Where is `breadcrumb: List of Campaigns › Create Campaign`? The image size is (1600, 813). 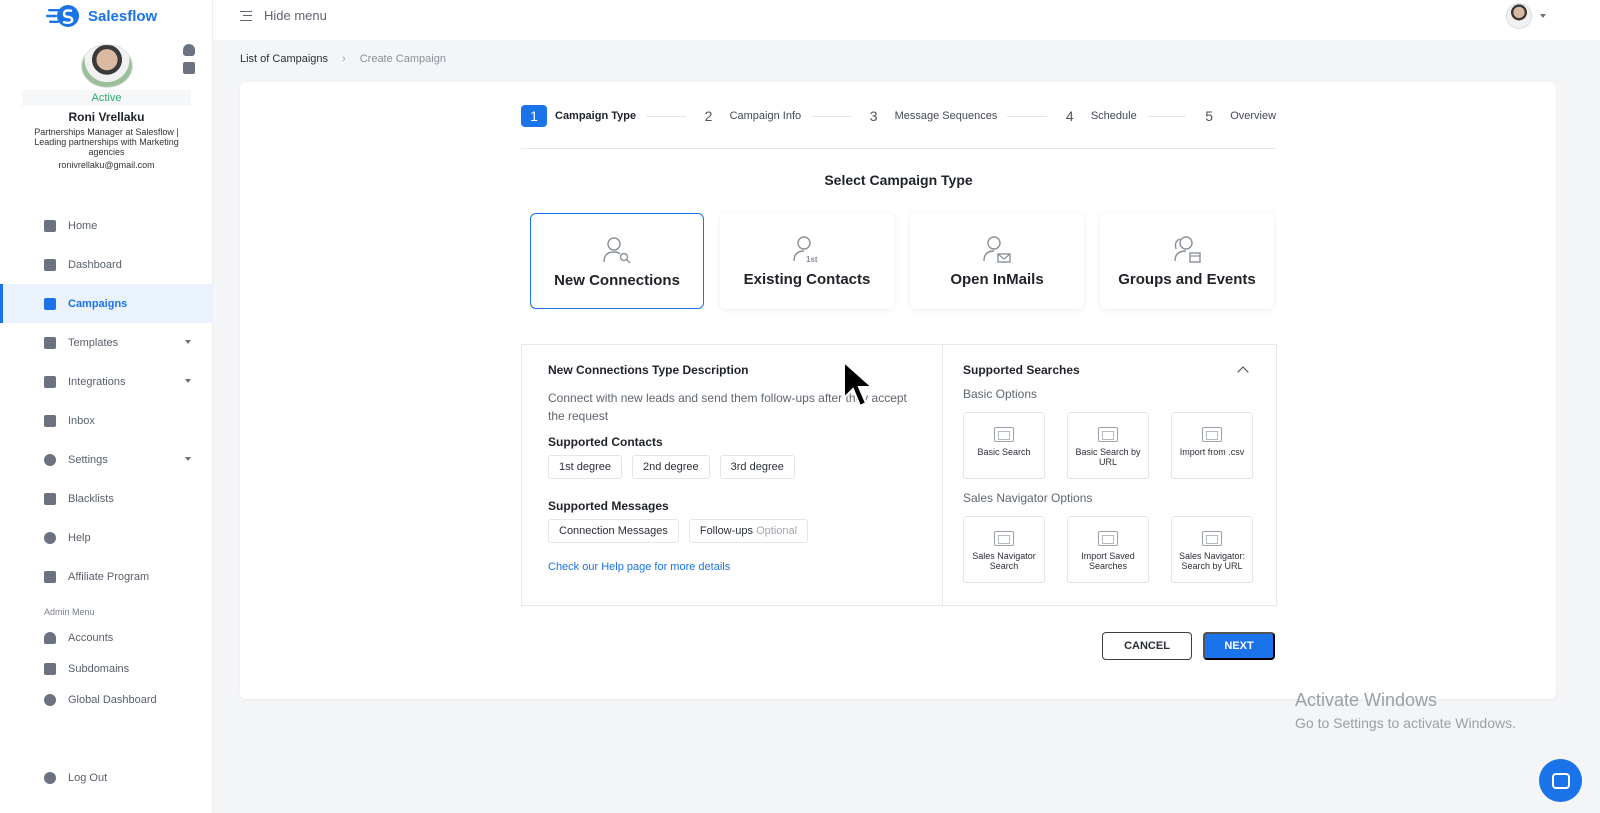 breadcrumb: List of Campaigns › Create Campaign is located at coordinates (343, 59).